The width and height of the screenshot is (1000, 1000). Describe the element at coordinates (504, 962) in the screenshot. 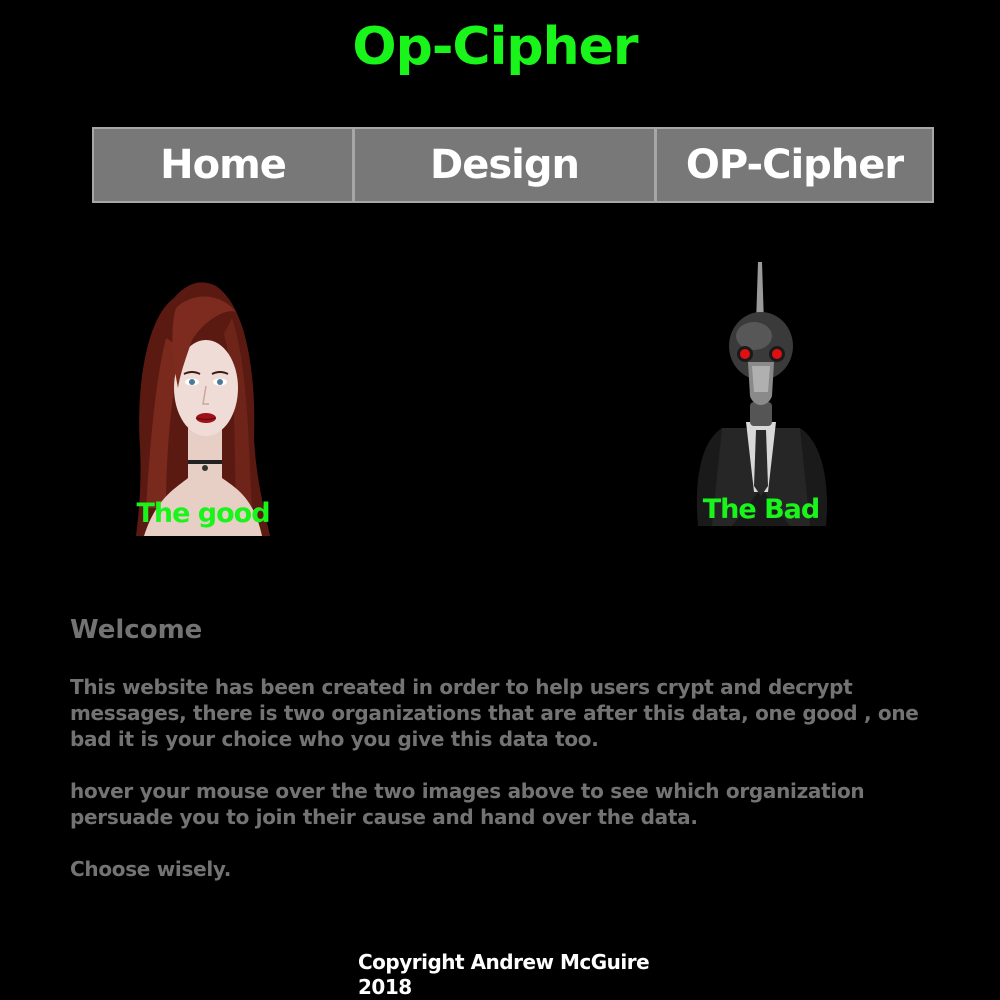

I see `footer-copyright: Copyright Andrew McGuire` at that location.